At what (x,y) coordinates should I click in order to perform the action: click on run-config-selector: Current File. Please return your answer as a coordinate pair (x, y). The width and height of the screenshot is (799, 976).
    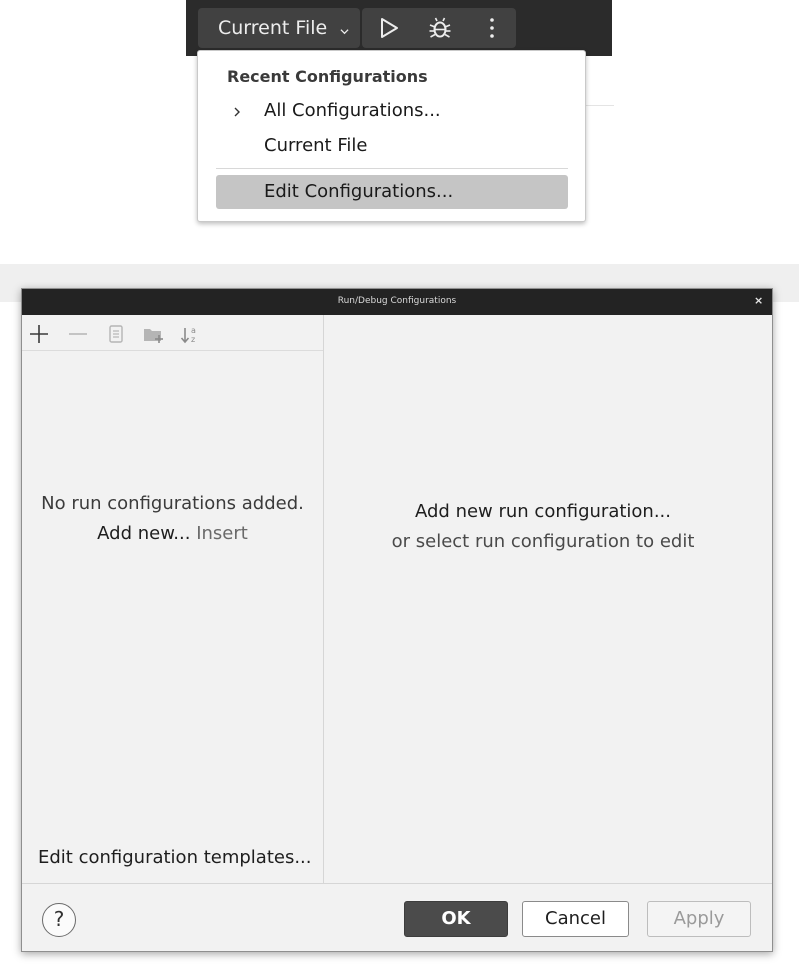
    Looking at the image, I should click on (279, 28).